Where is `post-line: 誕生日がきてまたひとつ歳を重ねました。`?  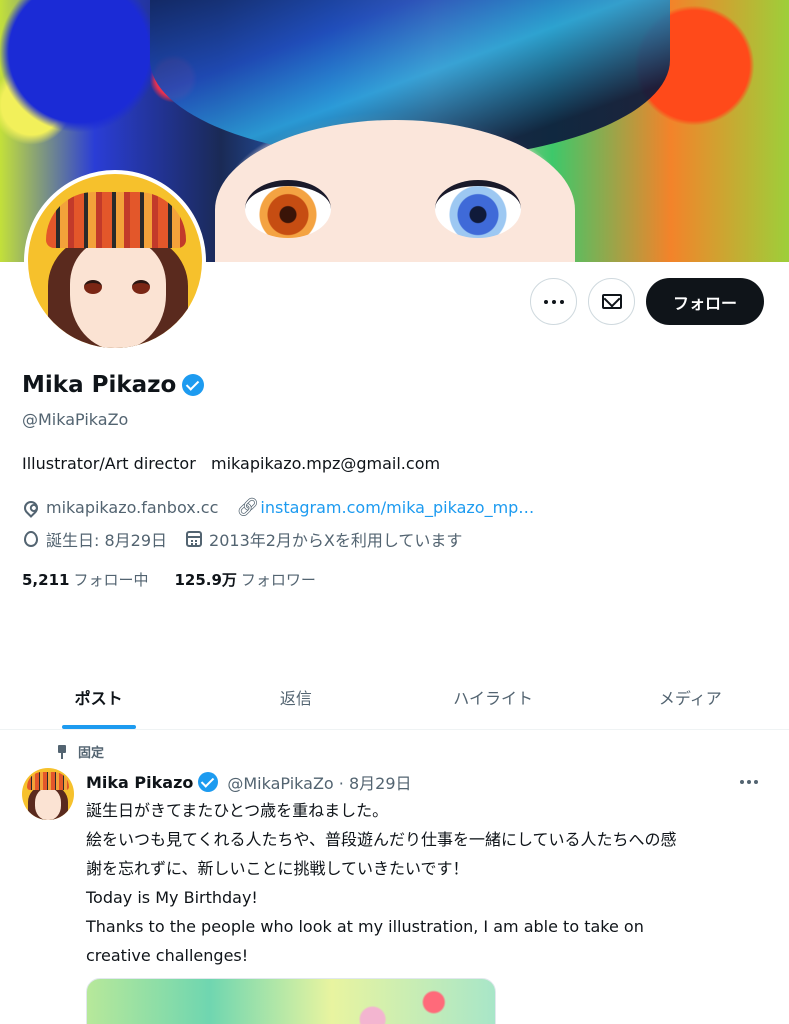 post-line: 誕生日がきてまたひとつ歳を重ねました。 is located at coordinates (237, 810).